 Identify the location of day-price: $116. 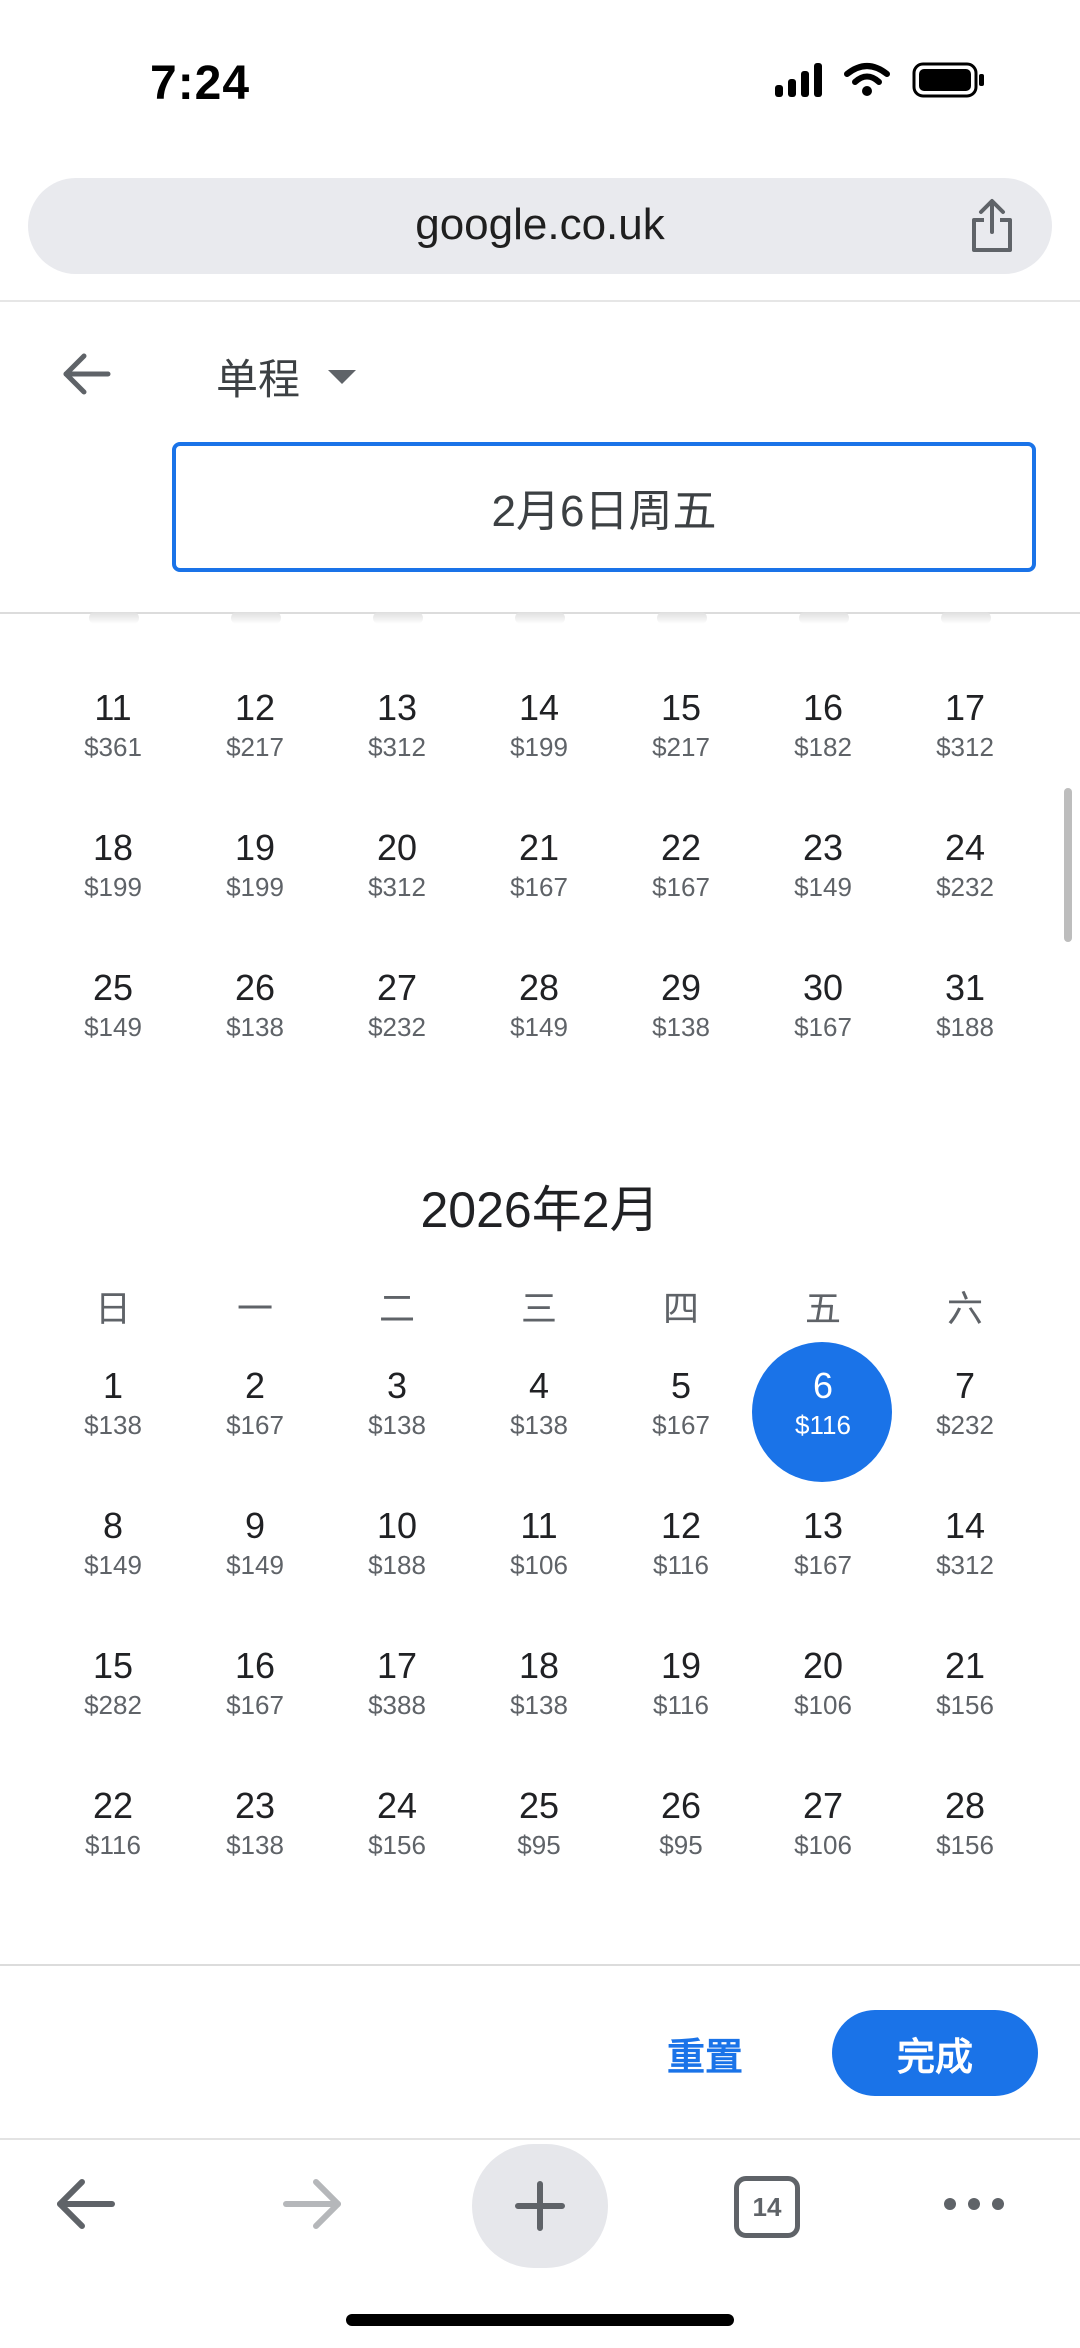
(681, 1705).